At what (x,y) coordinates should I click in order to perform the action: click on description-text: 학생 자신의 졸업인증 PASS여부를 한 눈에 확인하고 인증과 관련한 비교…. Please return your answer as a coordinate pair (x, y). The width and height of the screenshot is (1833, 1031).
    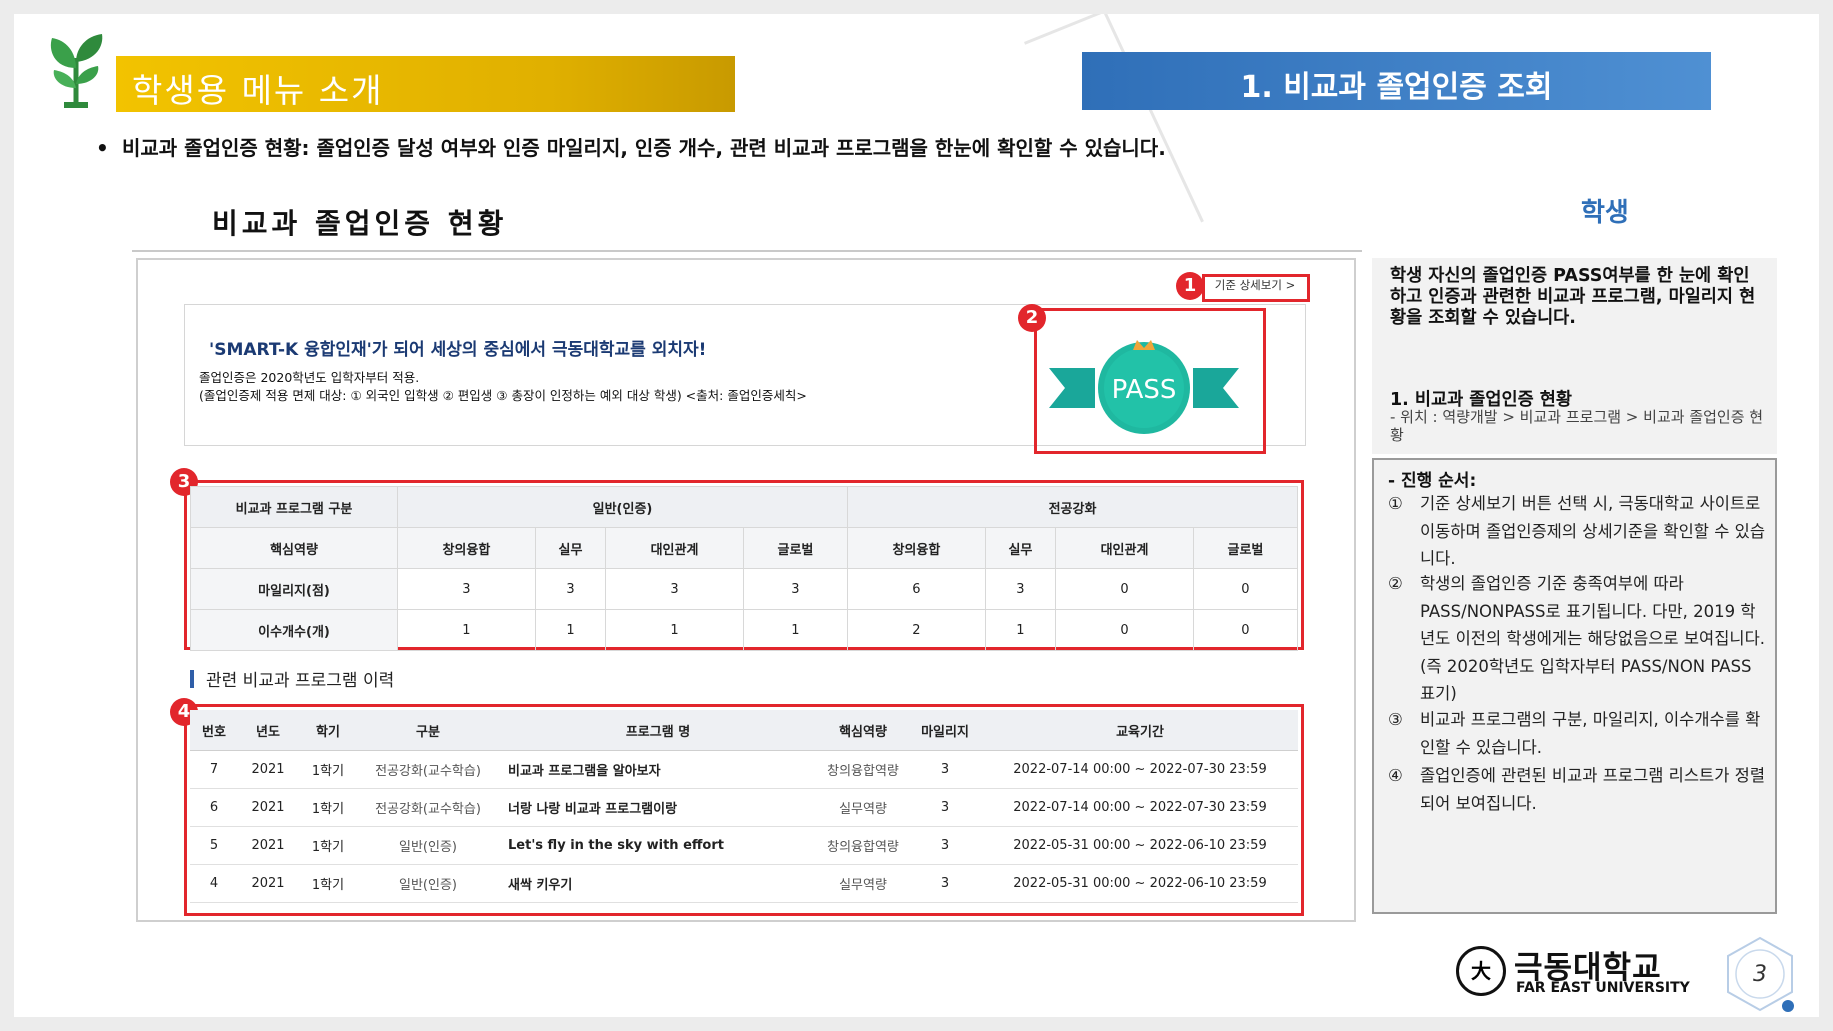
    Looking at the image, I should click on (1573, 297).